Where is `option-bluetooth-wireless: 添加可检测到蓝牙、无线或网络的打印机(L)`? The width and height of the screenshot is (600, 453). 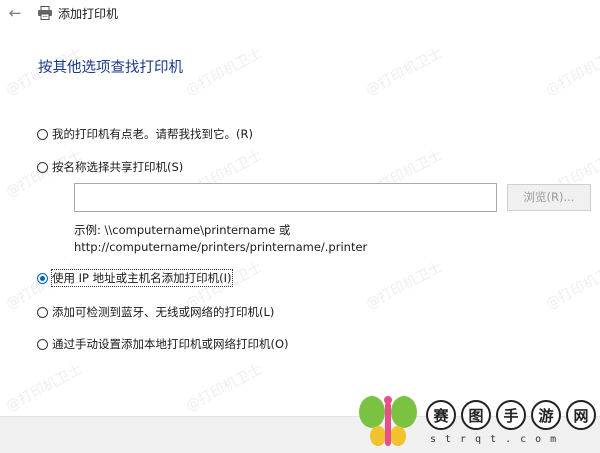 option-bluetooth-wireless: 添加可检测到蓝牙、无线或网络的打印机(L) is located at coordinates (155, 312).